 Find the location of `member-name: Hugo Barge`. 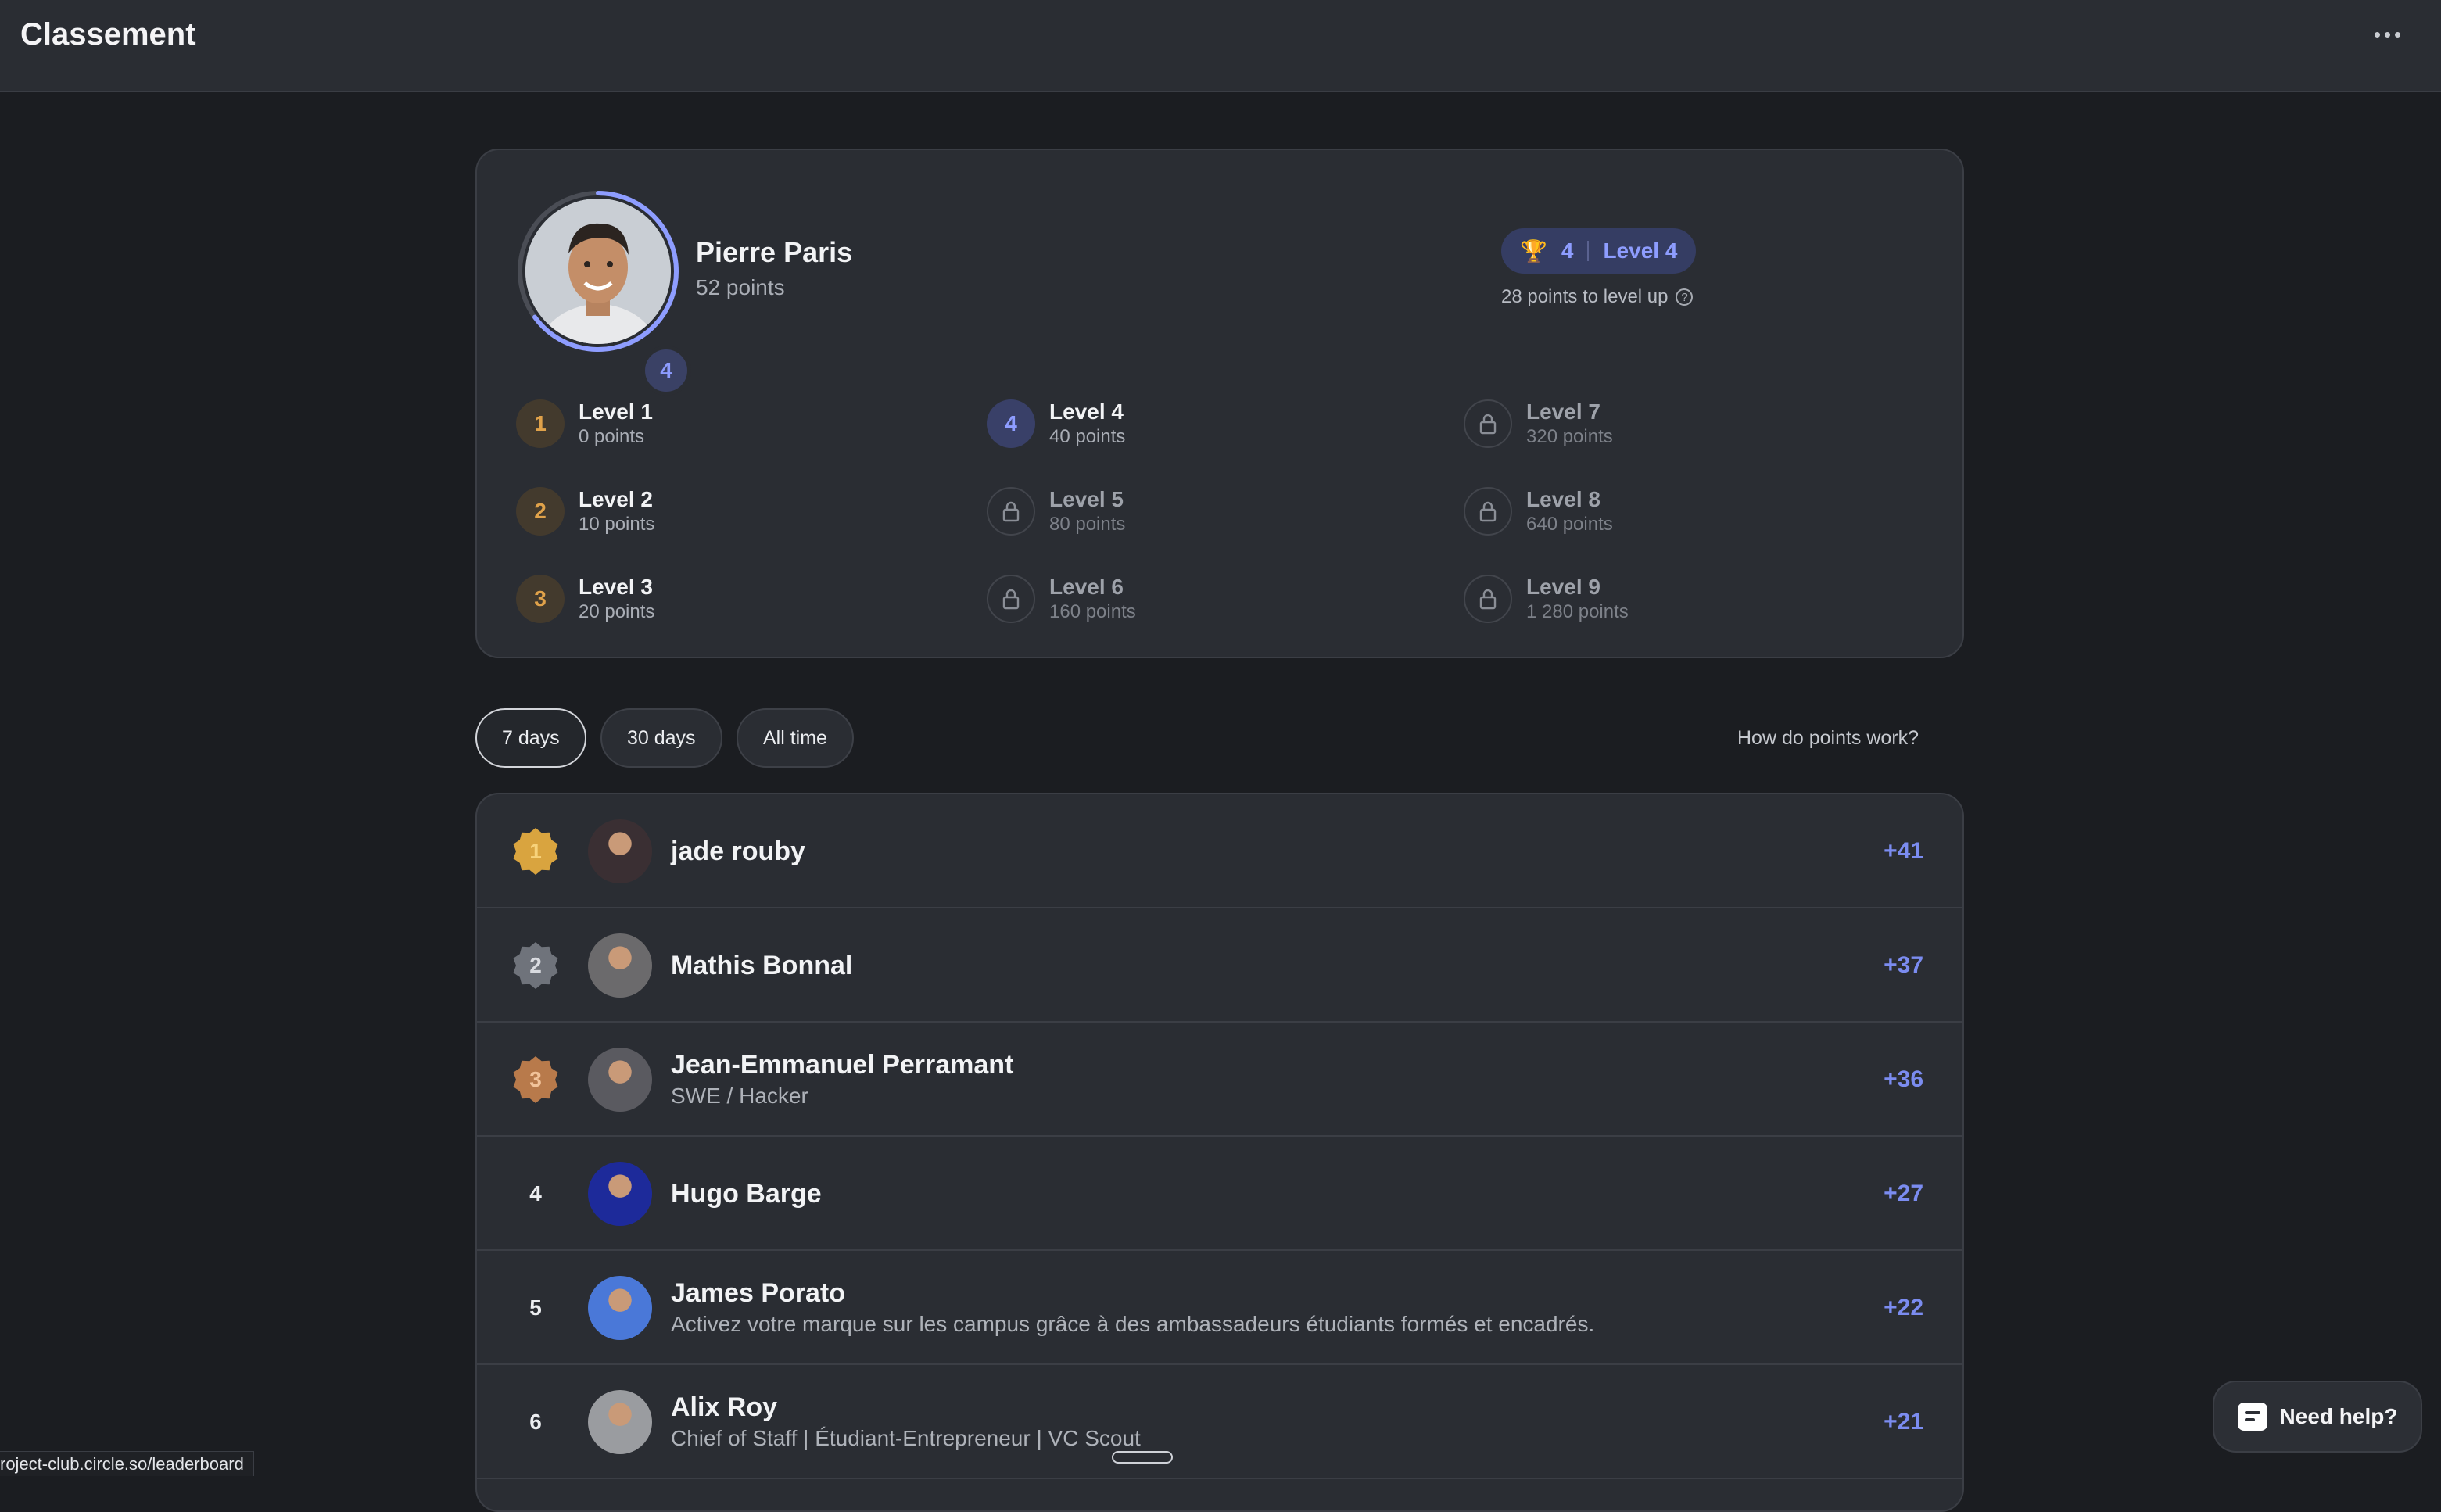

member-name: Hugo Barge is located at coordinates (747, 1193).